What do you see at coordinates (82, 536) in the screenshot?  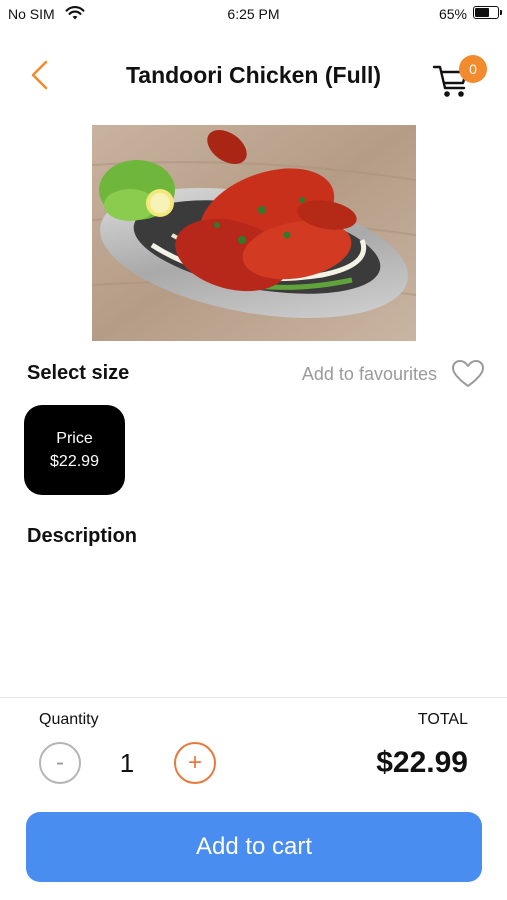 I see `description-heading: Description` at bounding box center [82, 536].